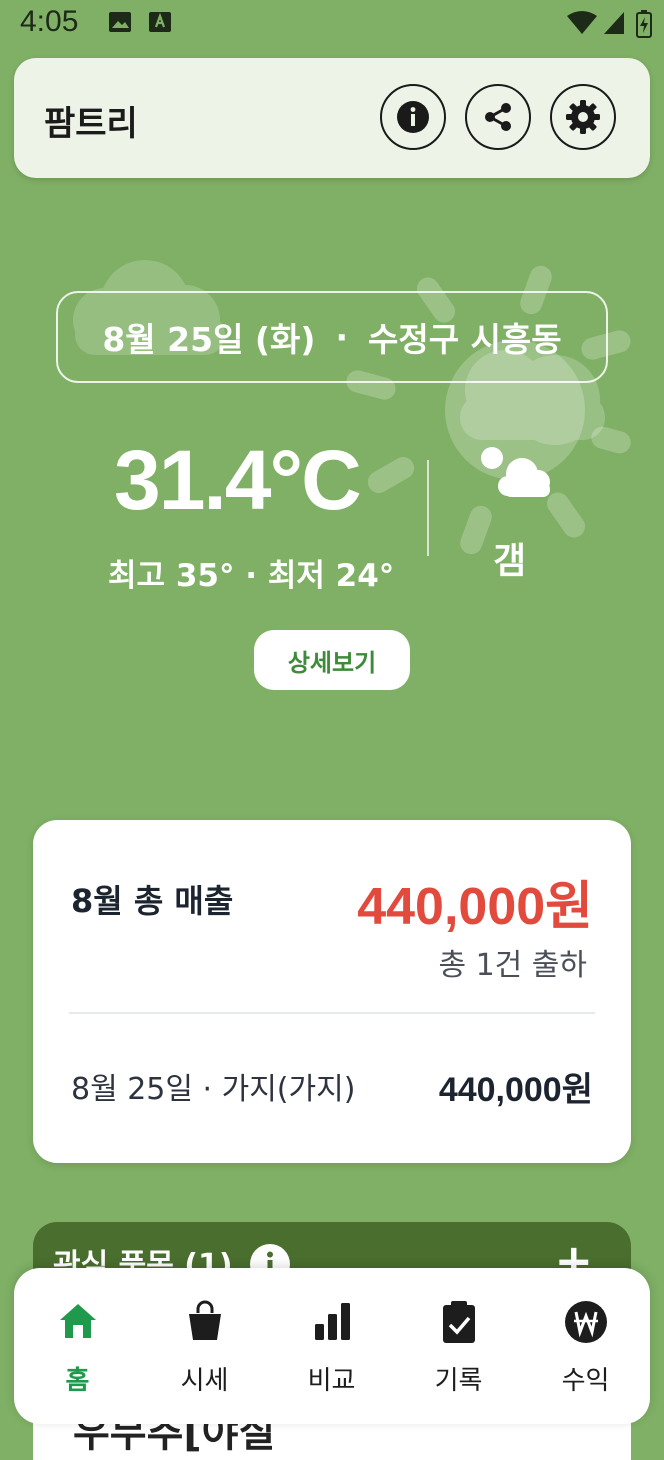 This screenshot has width=664, height=1460. What do you see at coordinates (238, 480) in the screenshot?
I see `current-temperature: 31.4°C` at bounding box center [238, 480].